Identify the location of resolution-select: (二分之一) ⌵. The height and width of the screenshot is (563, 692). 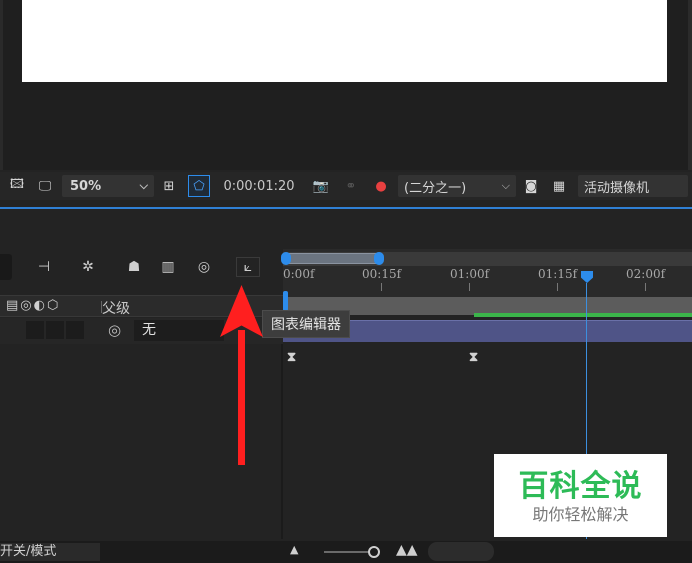
(457, 186).